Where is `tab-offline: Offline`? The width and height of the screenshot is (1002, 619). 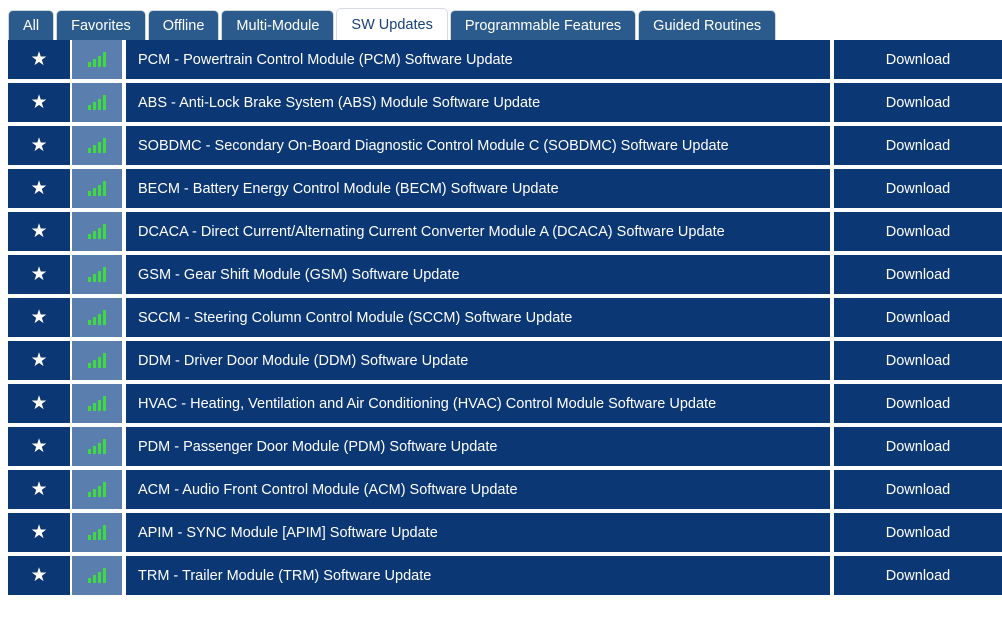 tab-offline: Offline is located at coordinates (183, 25).